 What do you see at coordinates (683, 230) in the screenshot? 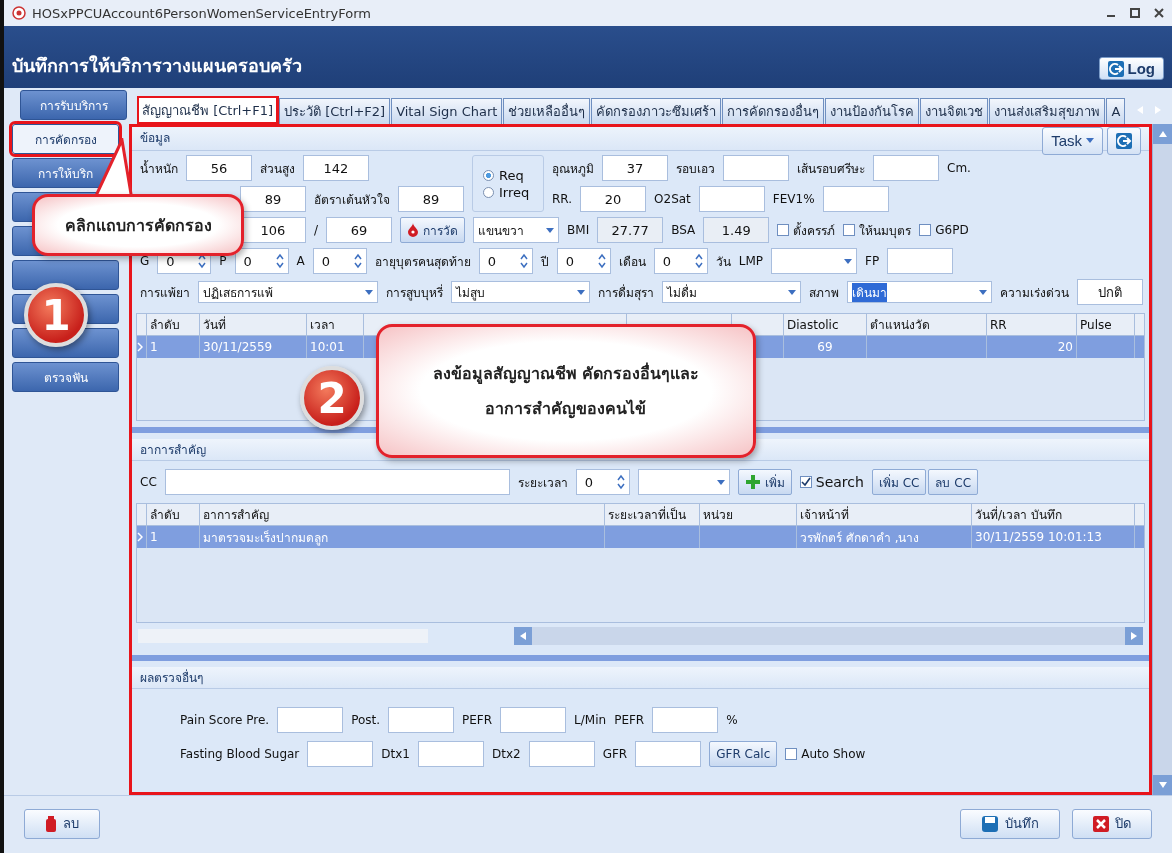
I see `field-label: BSA` at bounding box center [683, 230].